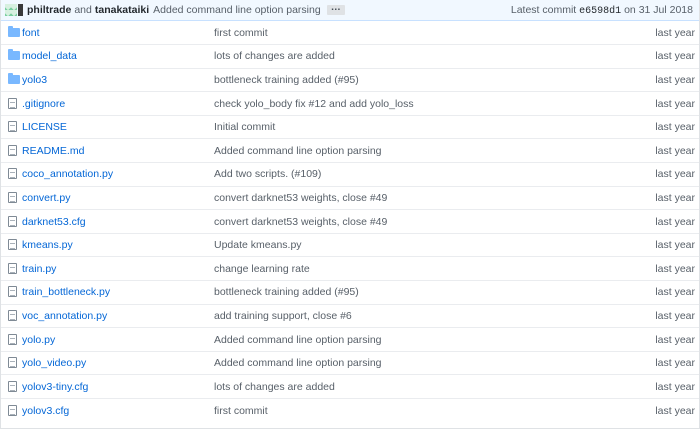 The height and width of the screenshot is (430, 700). What do you see at coordinates (55, 387) in the screenshot?
I see `file-name-link: yolov3-tiny.cfg` at bounding box center [55, 387].